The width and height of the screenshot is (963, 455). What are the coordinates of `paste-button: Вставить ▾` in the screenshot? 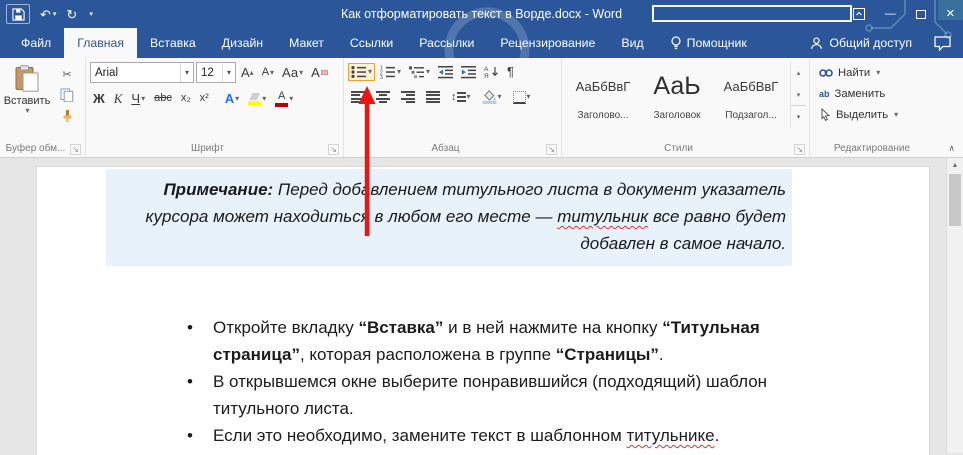 It's located at (27, 89).